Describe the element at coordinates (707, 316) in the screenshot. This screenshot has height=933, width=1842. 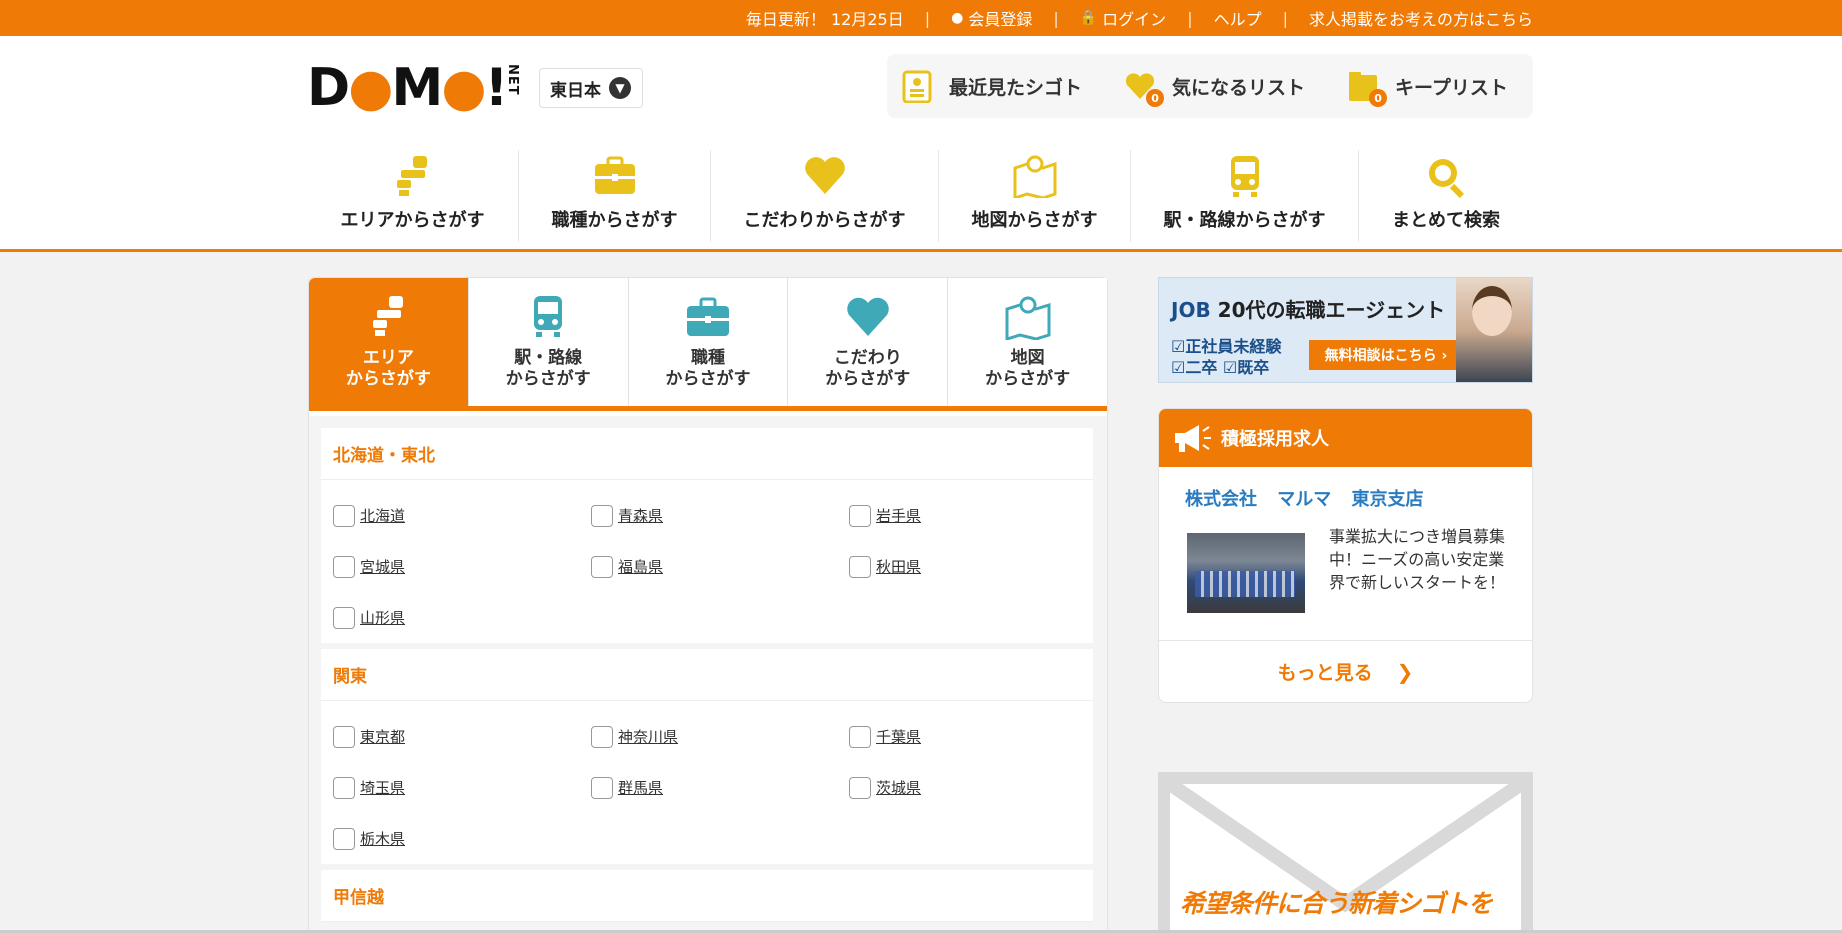
I see `briefcase-icon` at that location.